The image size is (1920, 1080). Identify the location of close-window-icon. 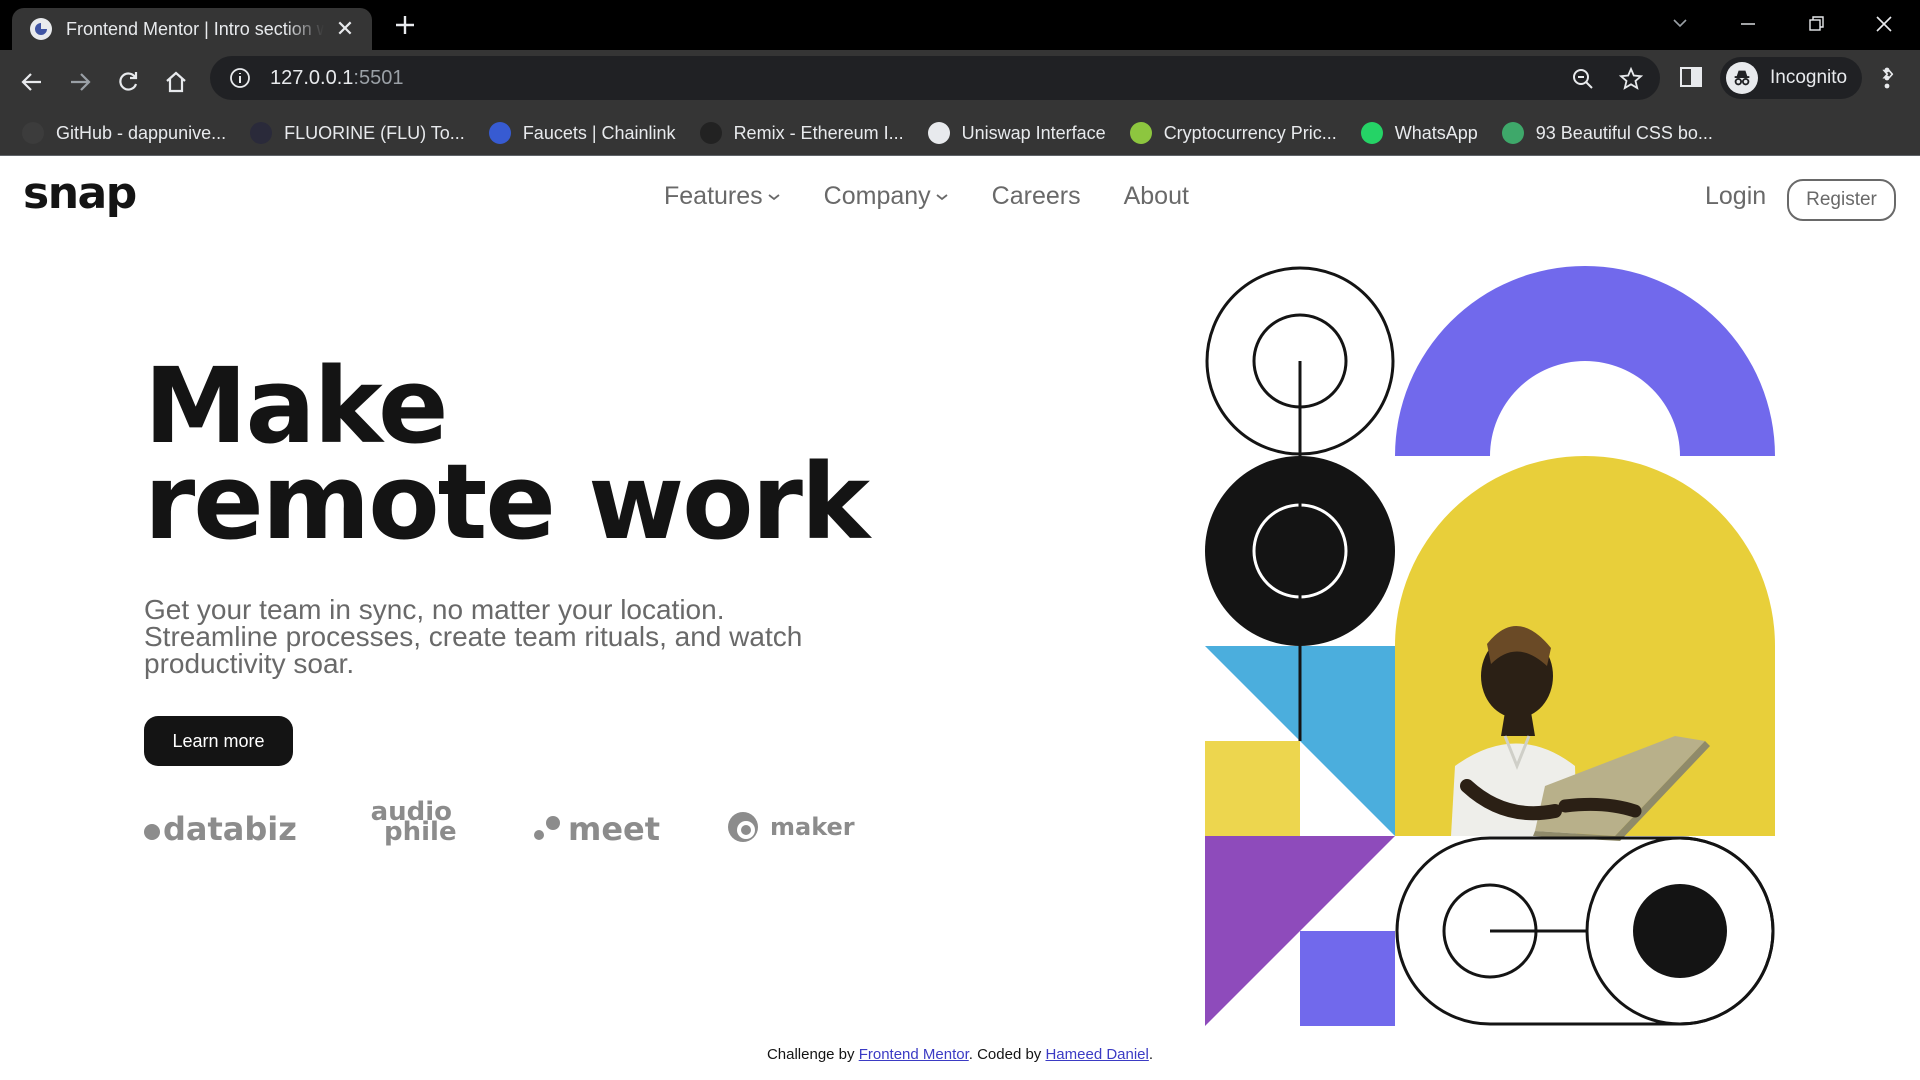
(1884, 24).